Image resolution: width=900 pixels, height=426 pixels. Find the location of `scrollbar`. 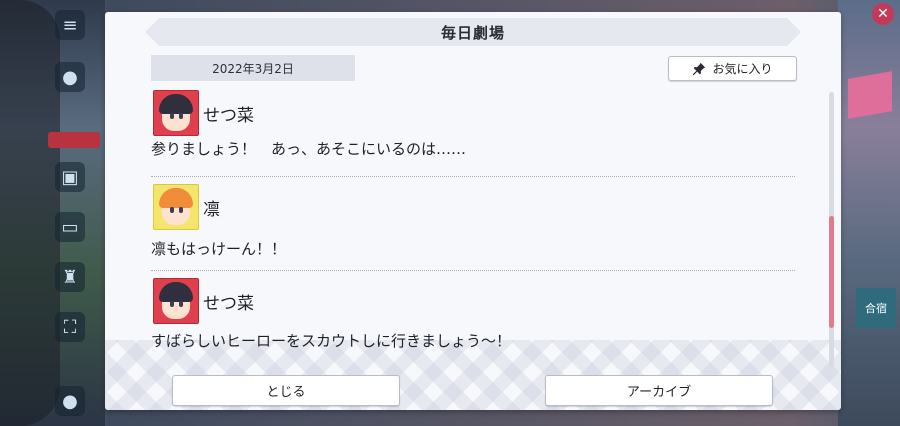

scrollbar is located at coordinates (831, 229).